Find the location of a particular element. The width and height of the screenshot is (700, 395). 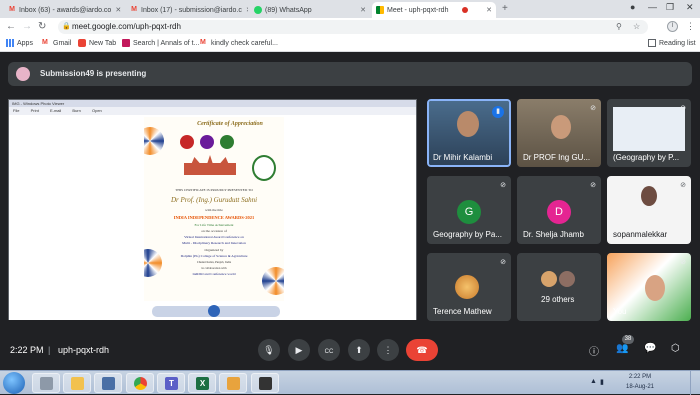

windows-taskbar: T X ▲ ▮ 2:22 PM 18-Aug-21 is located at coordinates (350, 382).